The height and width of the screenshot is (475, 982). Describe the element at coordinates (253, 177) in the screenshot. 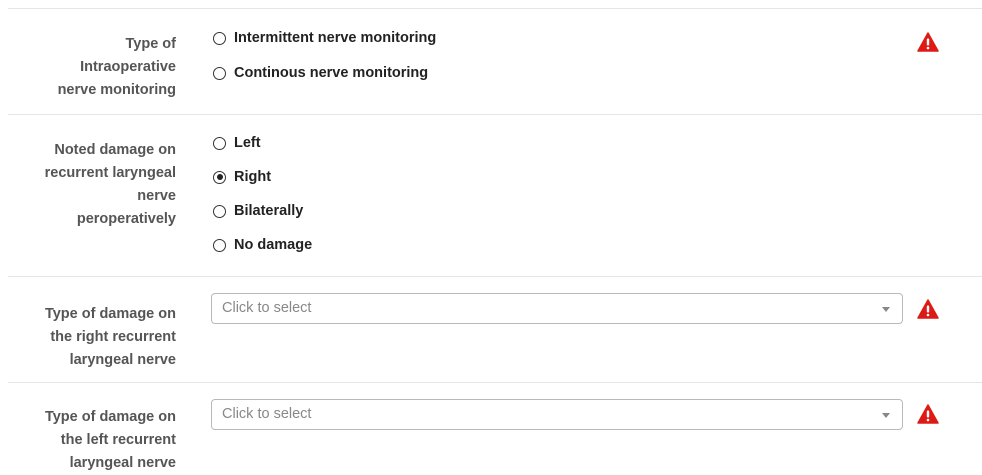

I see `radio-option-label: Right` at that location.